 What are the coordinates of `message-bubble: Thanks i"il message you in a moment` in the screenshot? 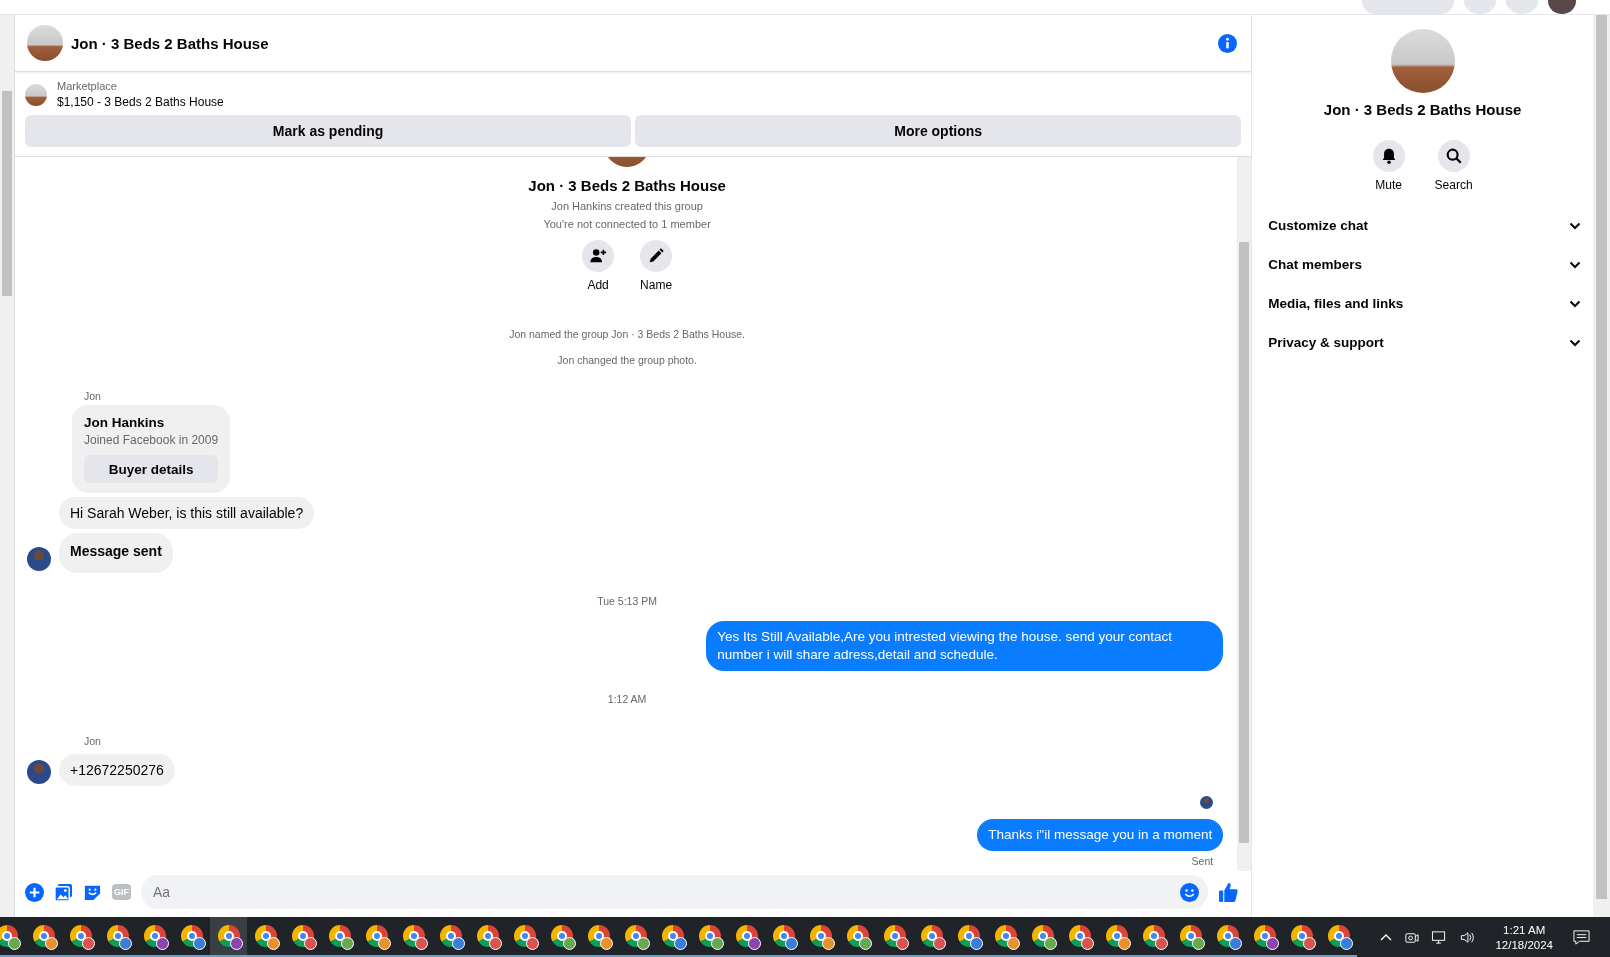 It's located at (1100, 835).